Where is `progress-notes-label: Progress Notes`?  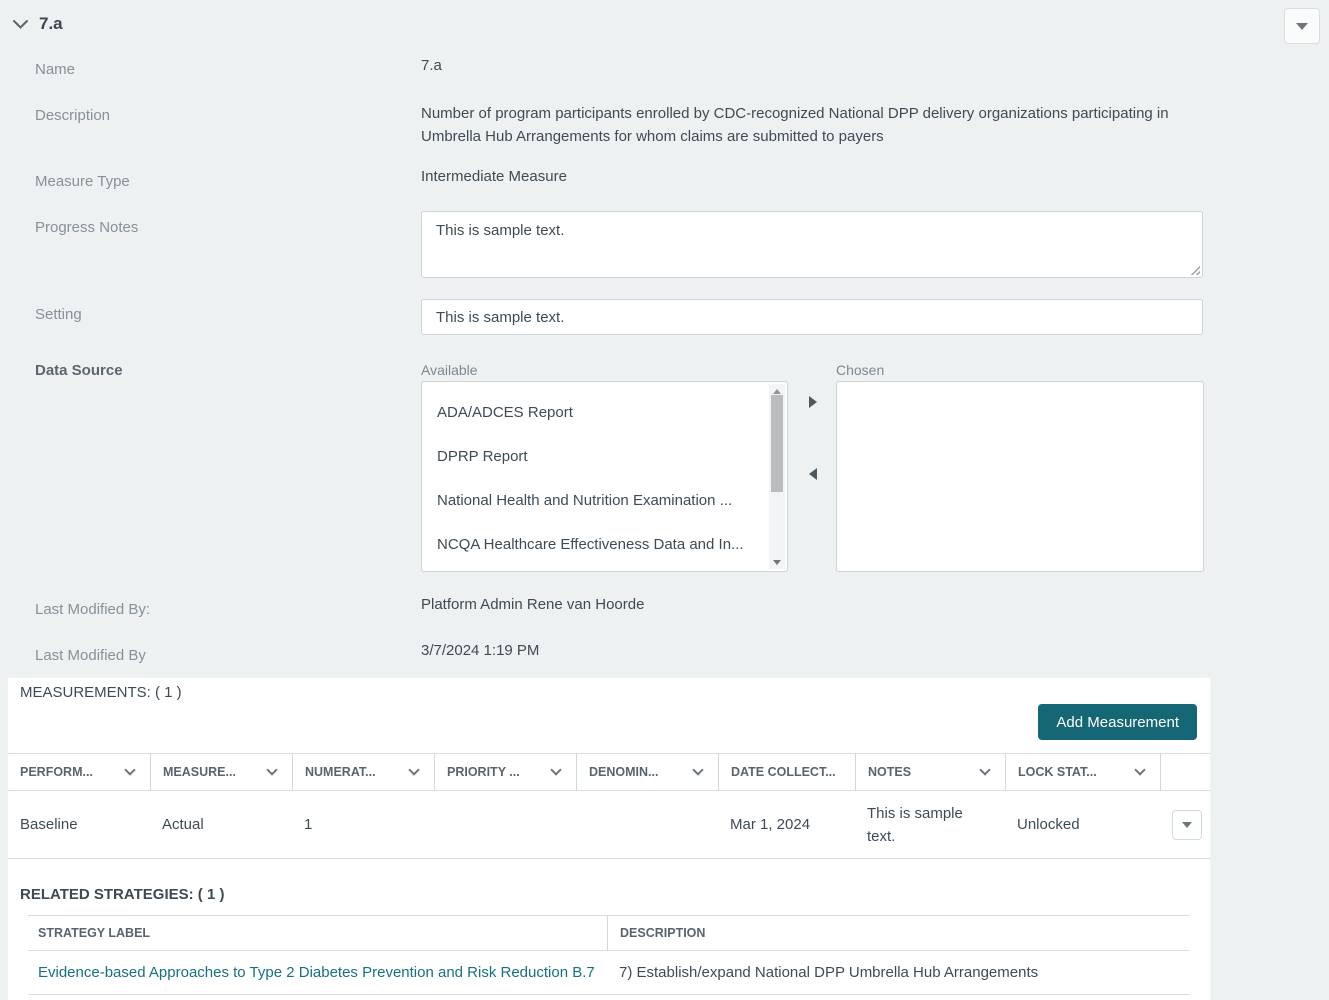 progress-notes-label: Progress Notes is located at coordinates (87, 227).